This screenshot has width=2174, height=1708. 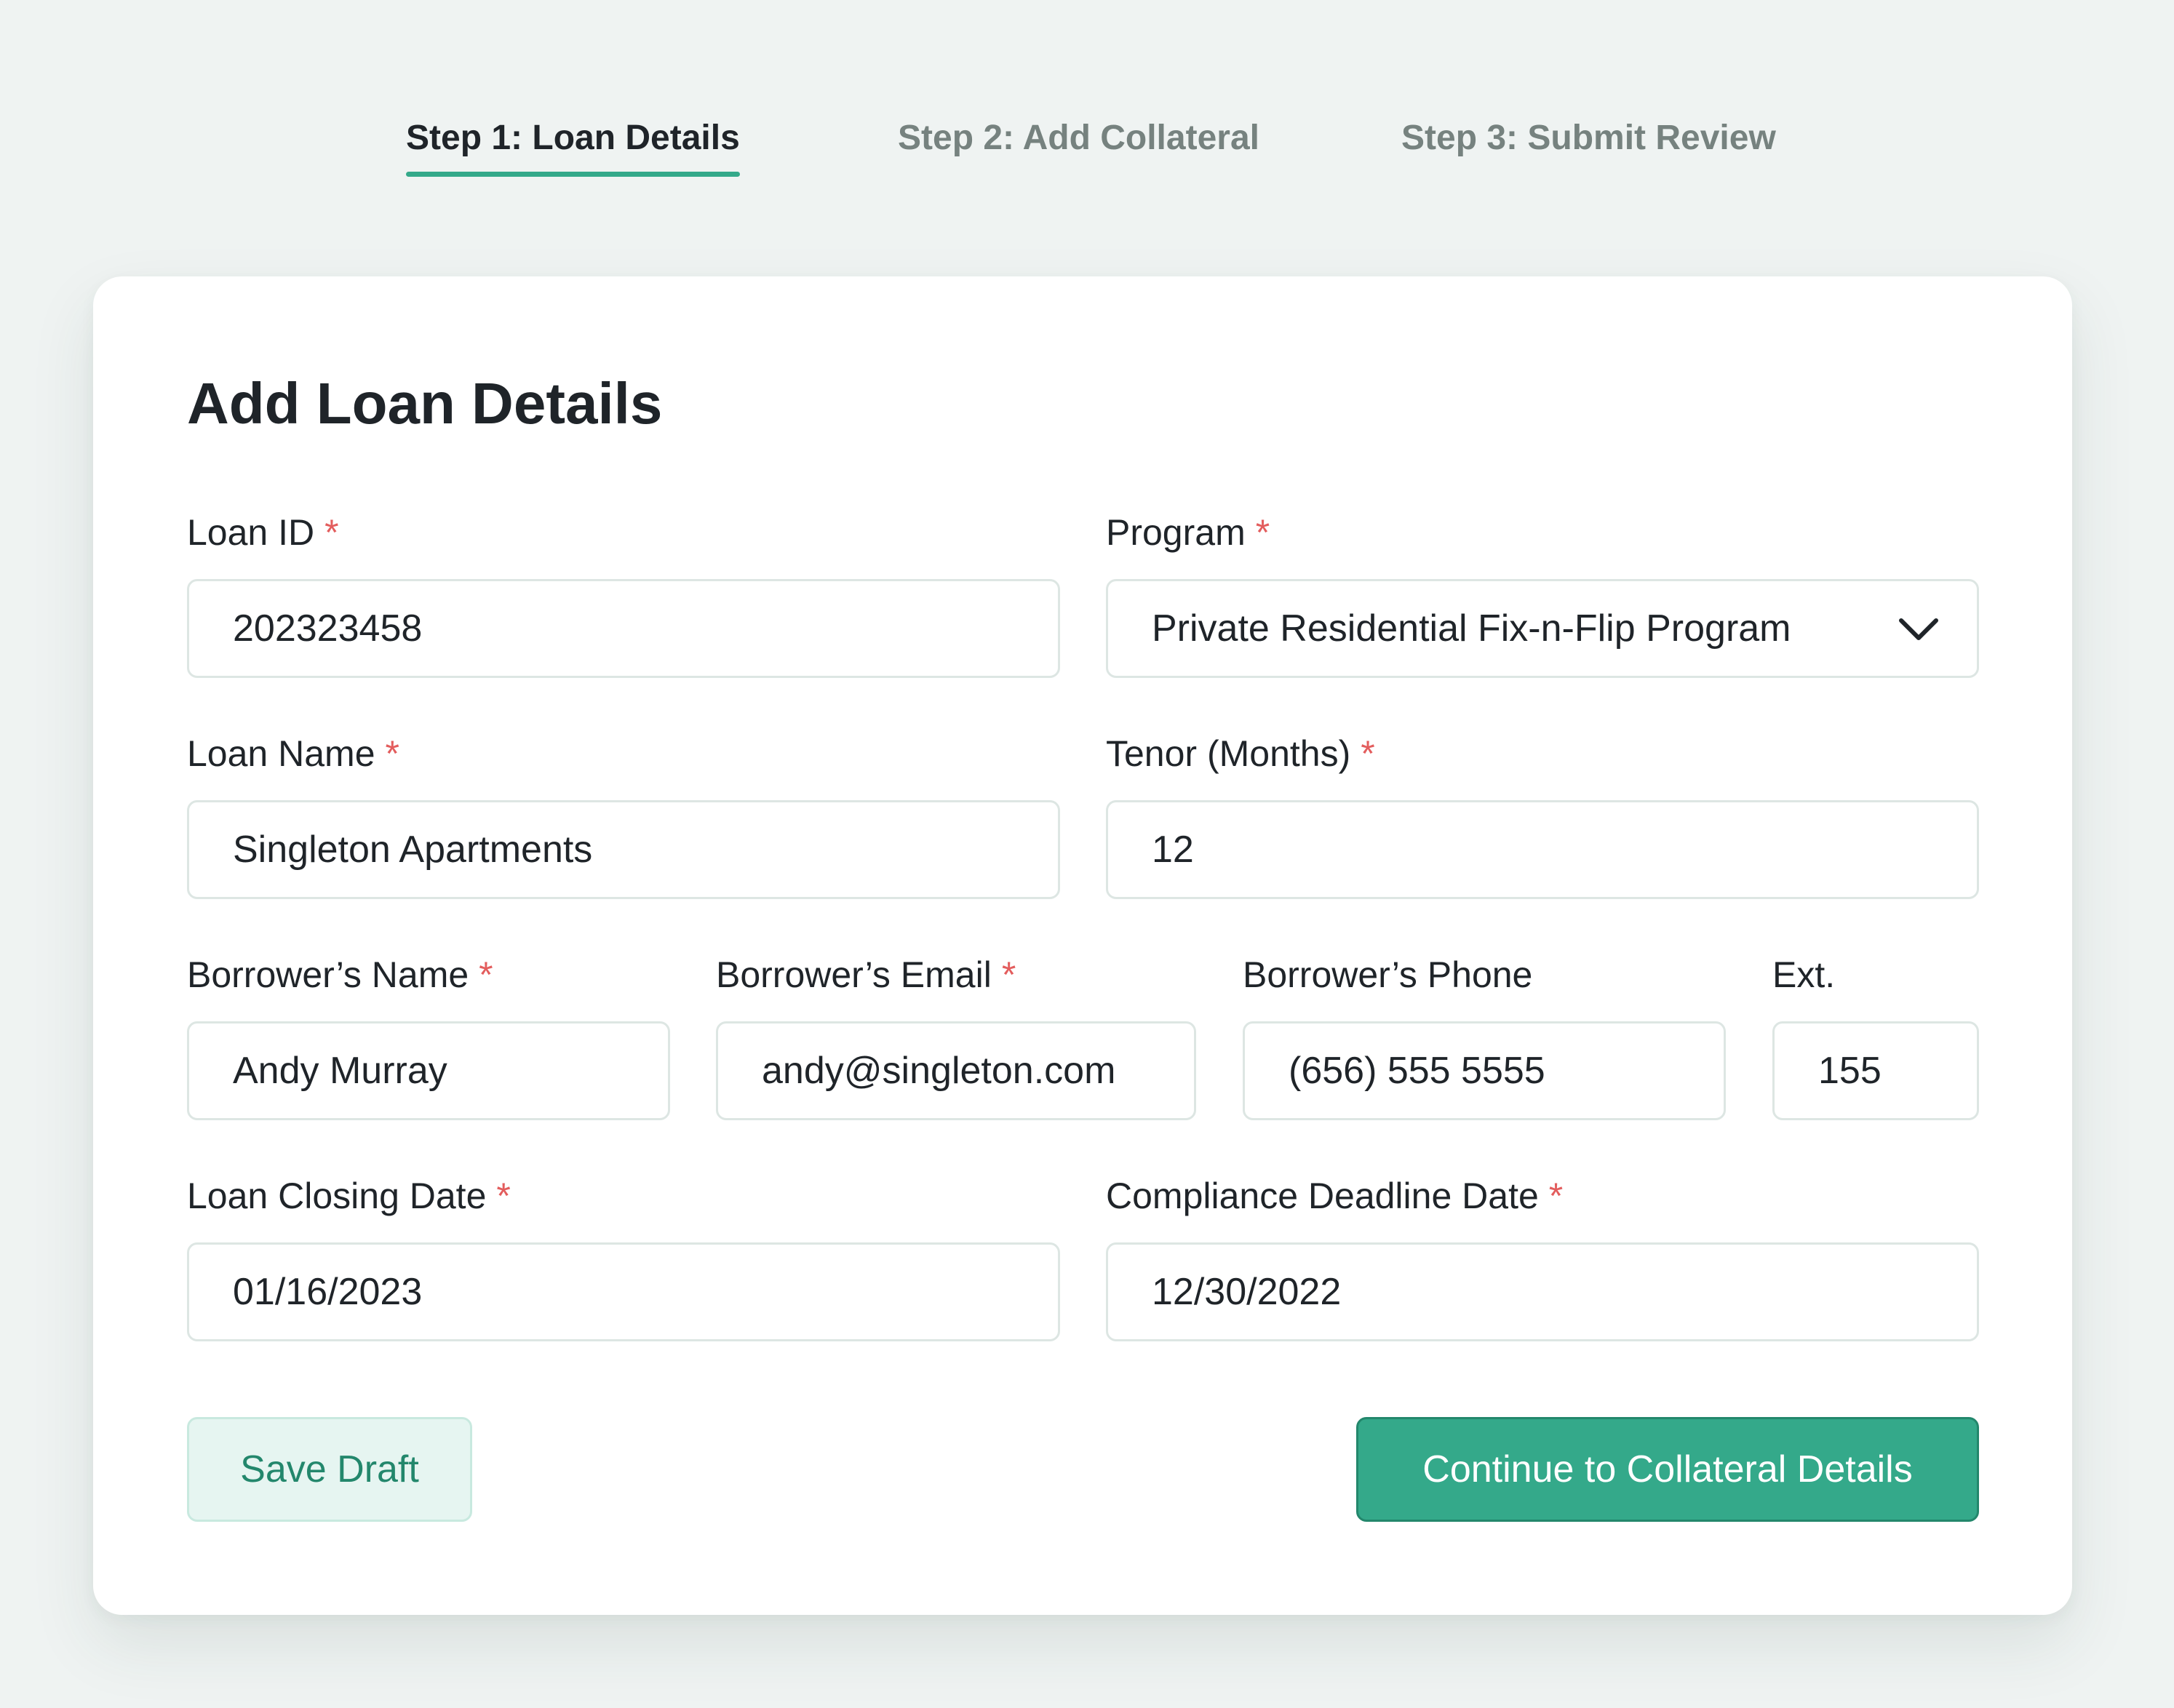 What do you see at coordinates (956, 1070) in the screenshot?
I see `borrower-email-field: andy@singleton.com` at bounding box center [956, 1070].